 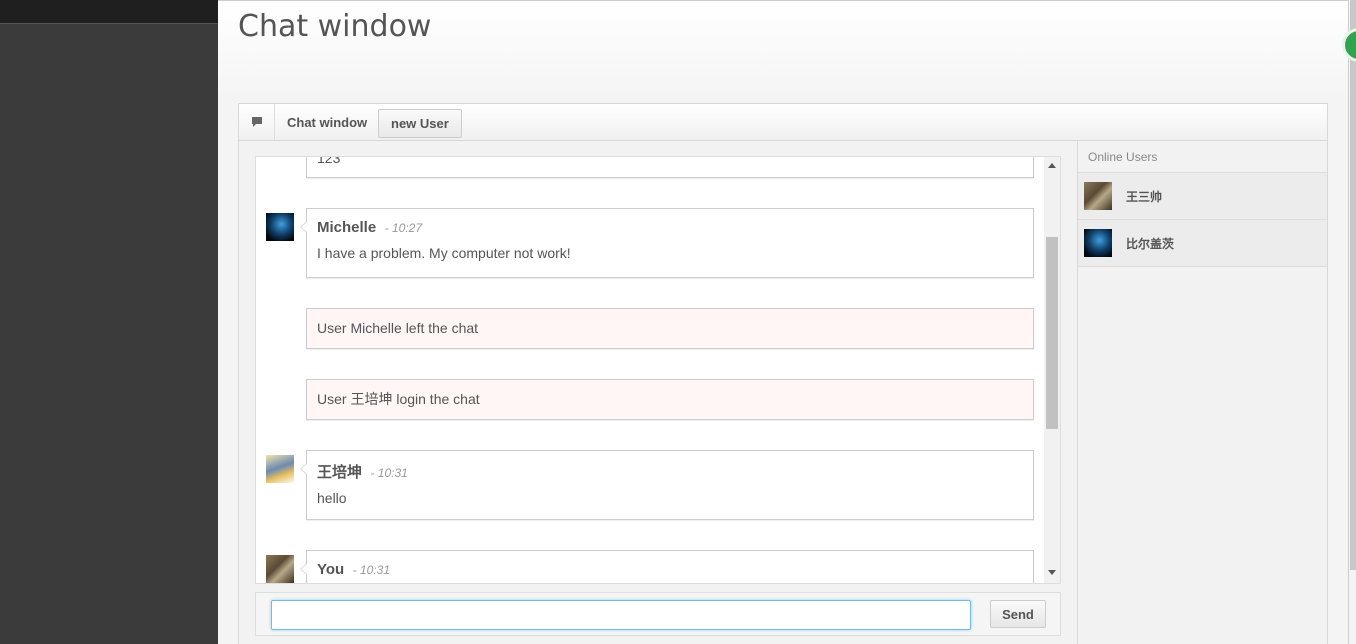 I want to click on page-title: Chat window, so click(x=335, y=26).